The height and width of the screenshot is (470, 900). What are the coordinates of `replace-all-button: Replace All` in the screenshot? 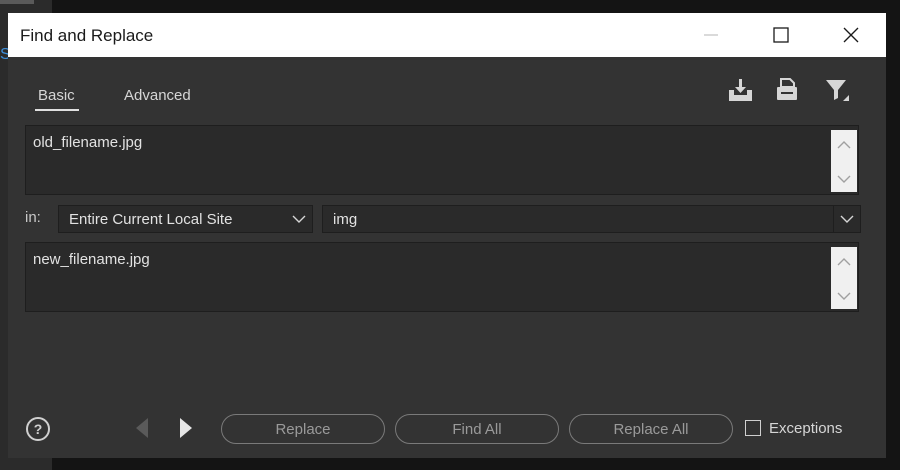 It's located at (651, 429).